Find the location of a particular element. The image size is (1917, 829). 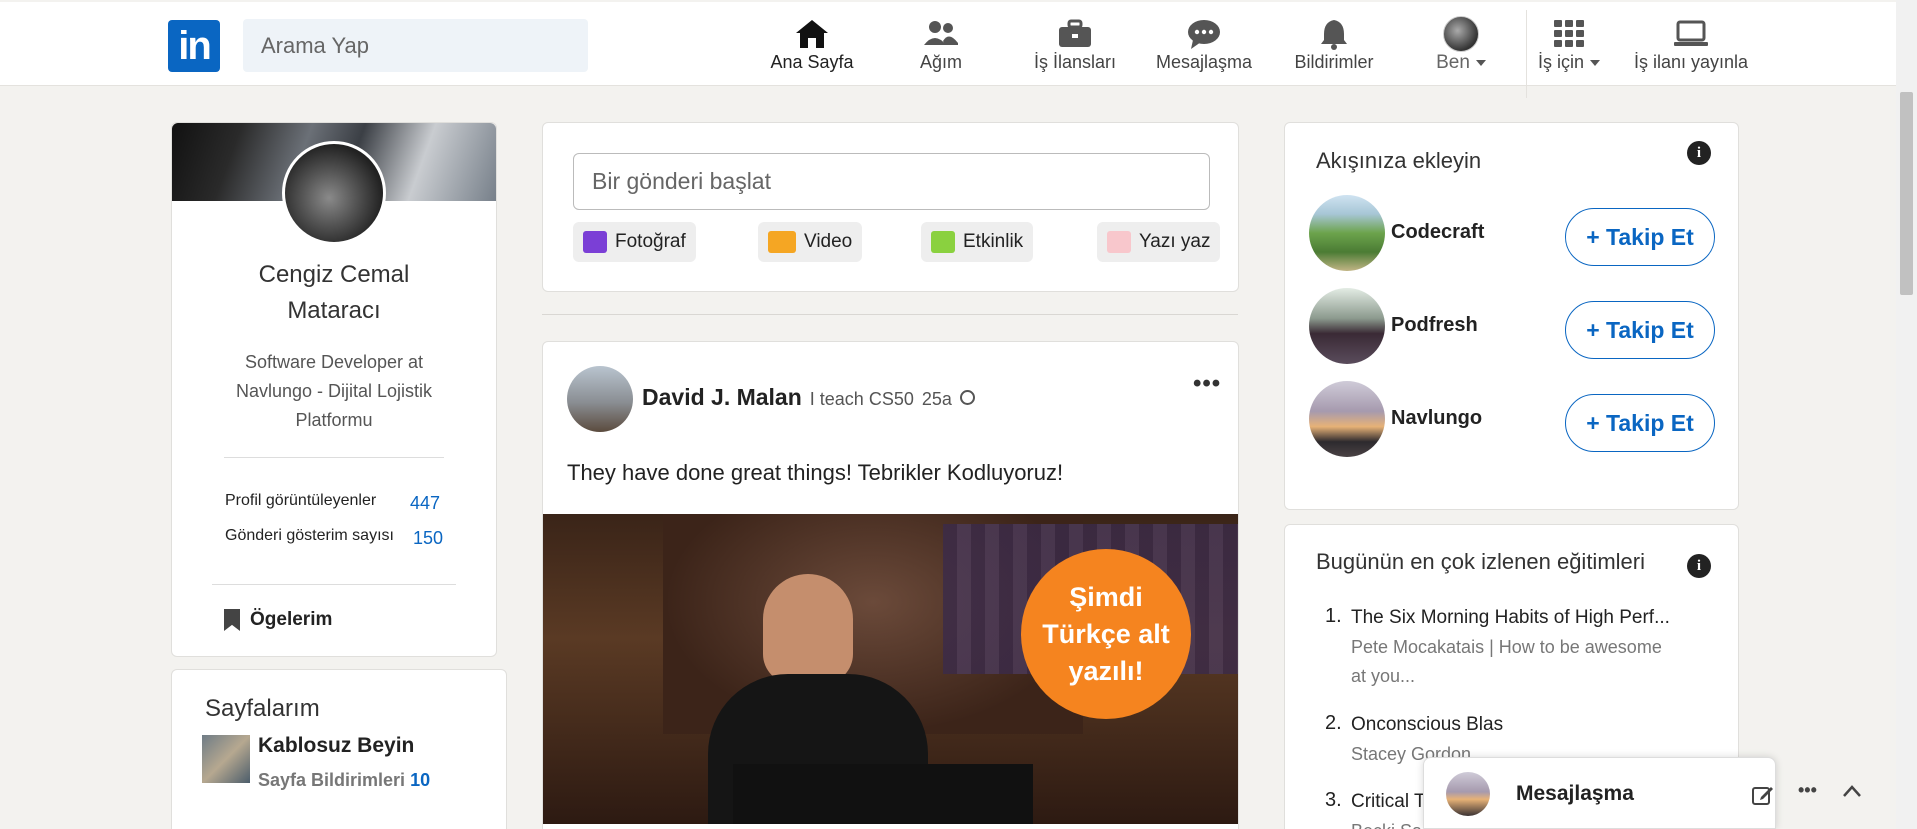

messaging-overlay: Mesajlaşma ••• is located at coordinates (1642, 793).